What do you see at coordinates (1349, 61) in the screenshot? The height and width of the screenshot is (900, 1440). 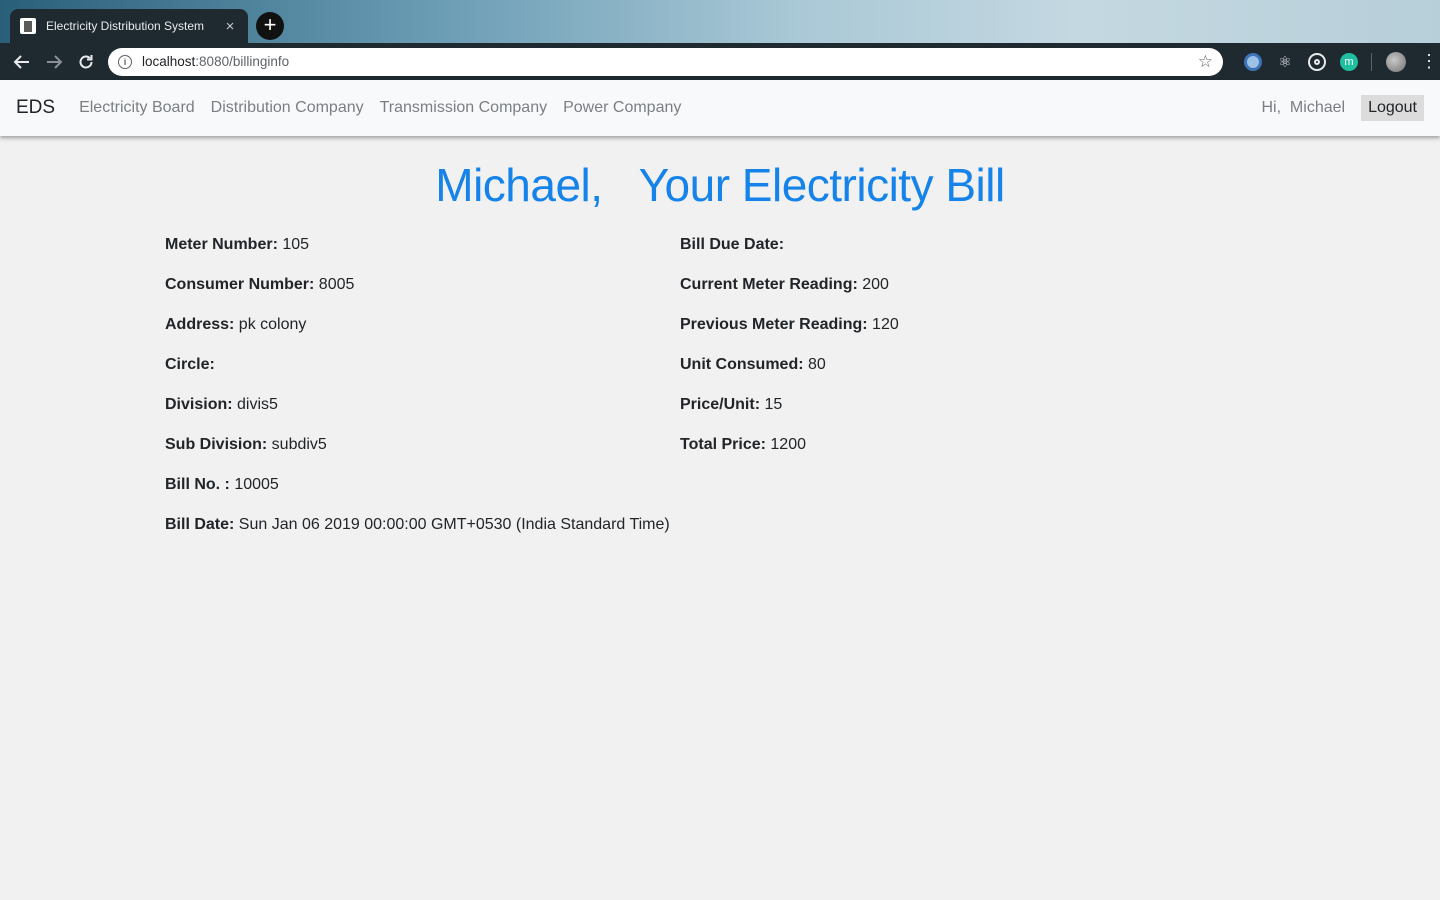 I see `extension-m-icon: m` at bounding box center [1349, 61].